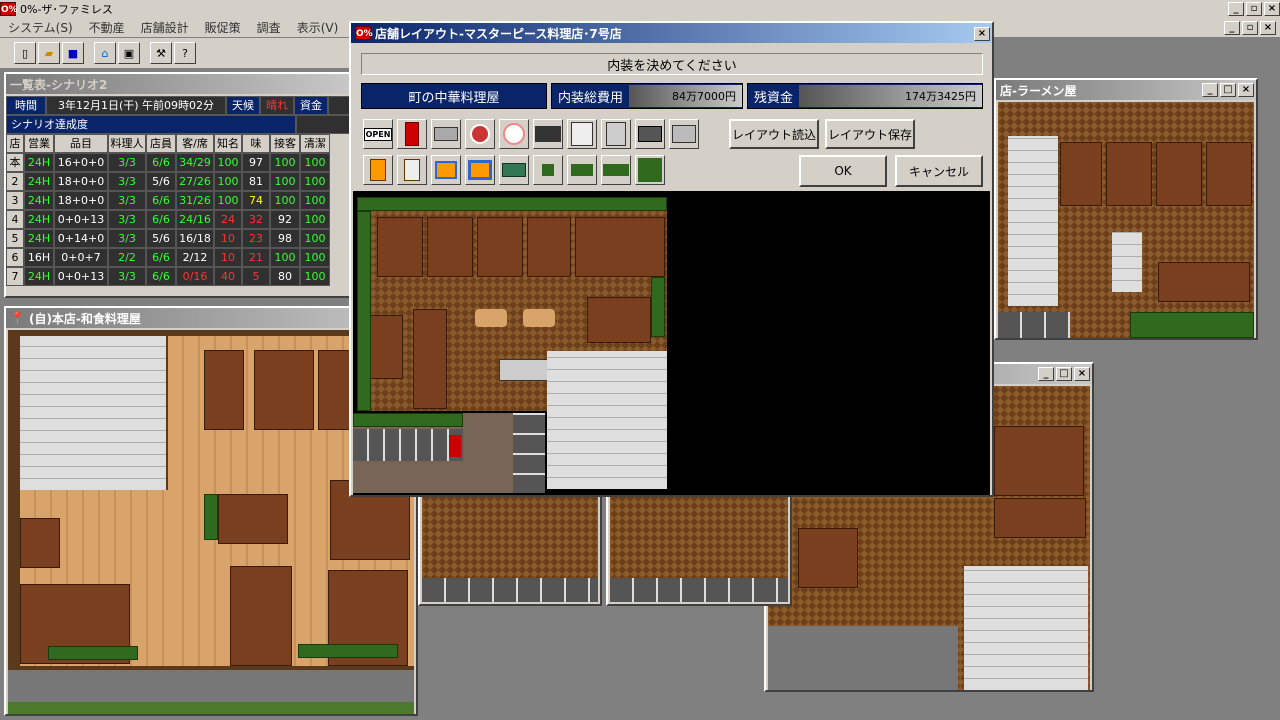 The width and height of the screenshot is (1280, 720). What do you see at coordinates (1254, 9) in the screenshot?
I see `restore-icon: ▫` at bounding box center [1254, 9].